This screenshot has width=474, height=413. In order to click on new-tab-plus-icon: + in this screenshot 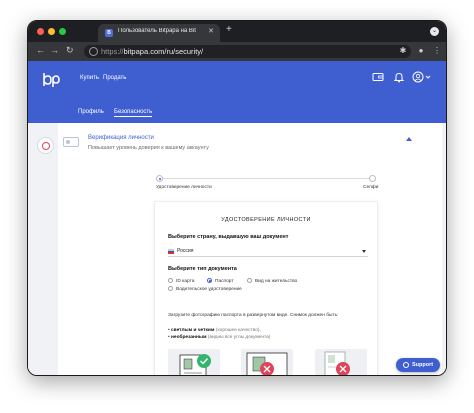, I will do `click(229, 29)`.